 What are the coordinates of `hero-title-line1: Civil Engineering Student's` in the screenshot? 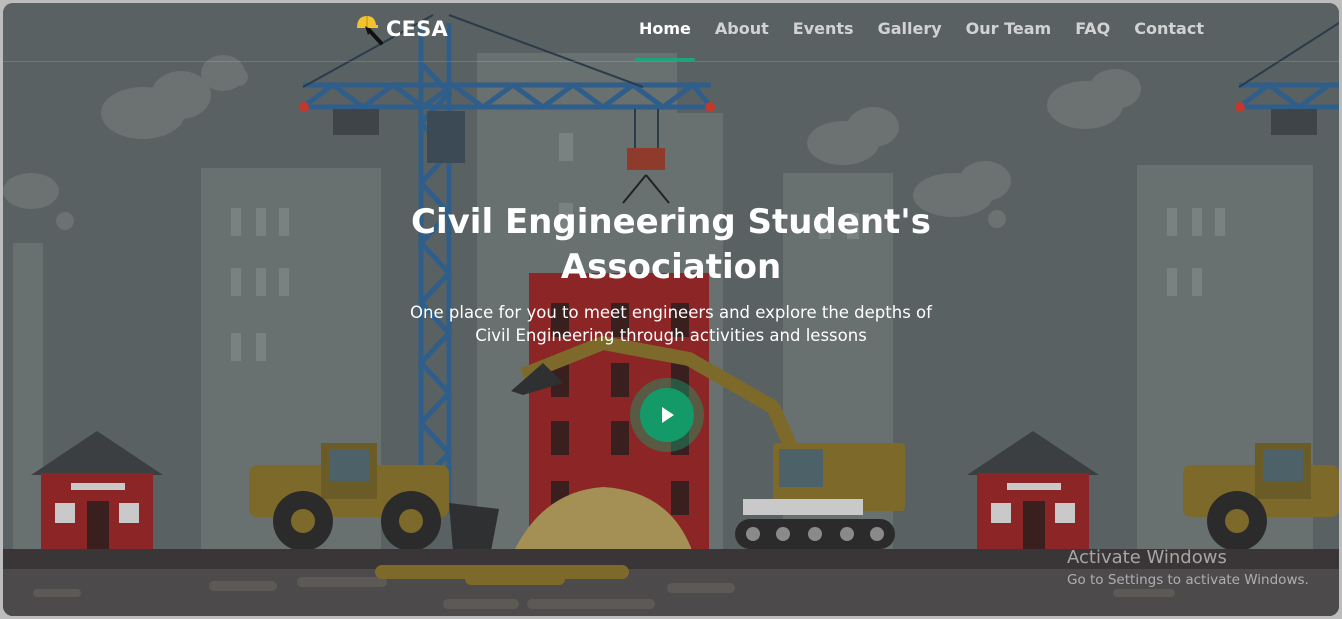 It's located at (671, 222).